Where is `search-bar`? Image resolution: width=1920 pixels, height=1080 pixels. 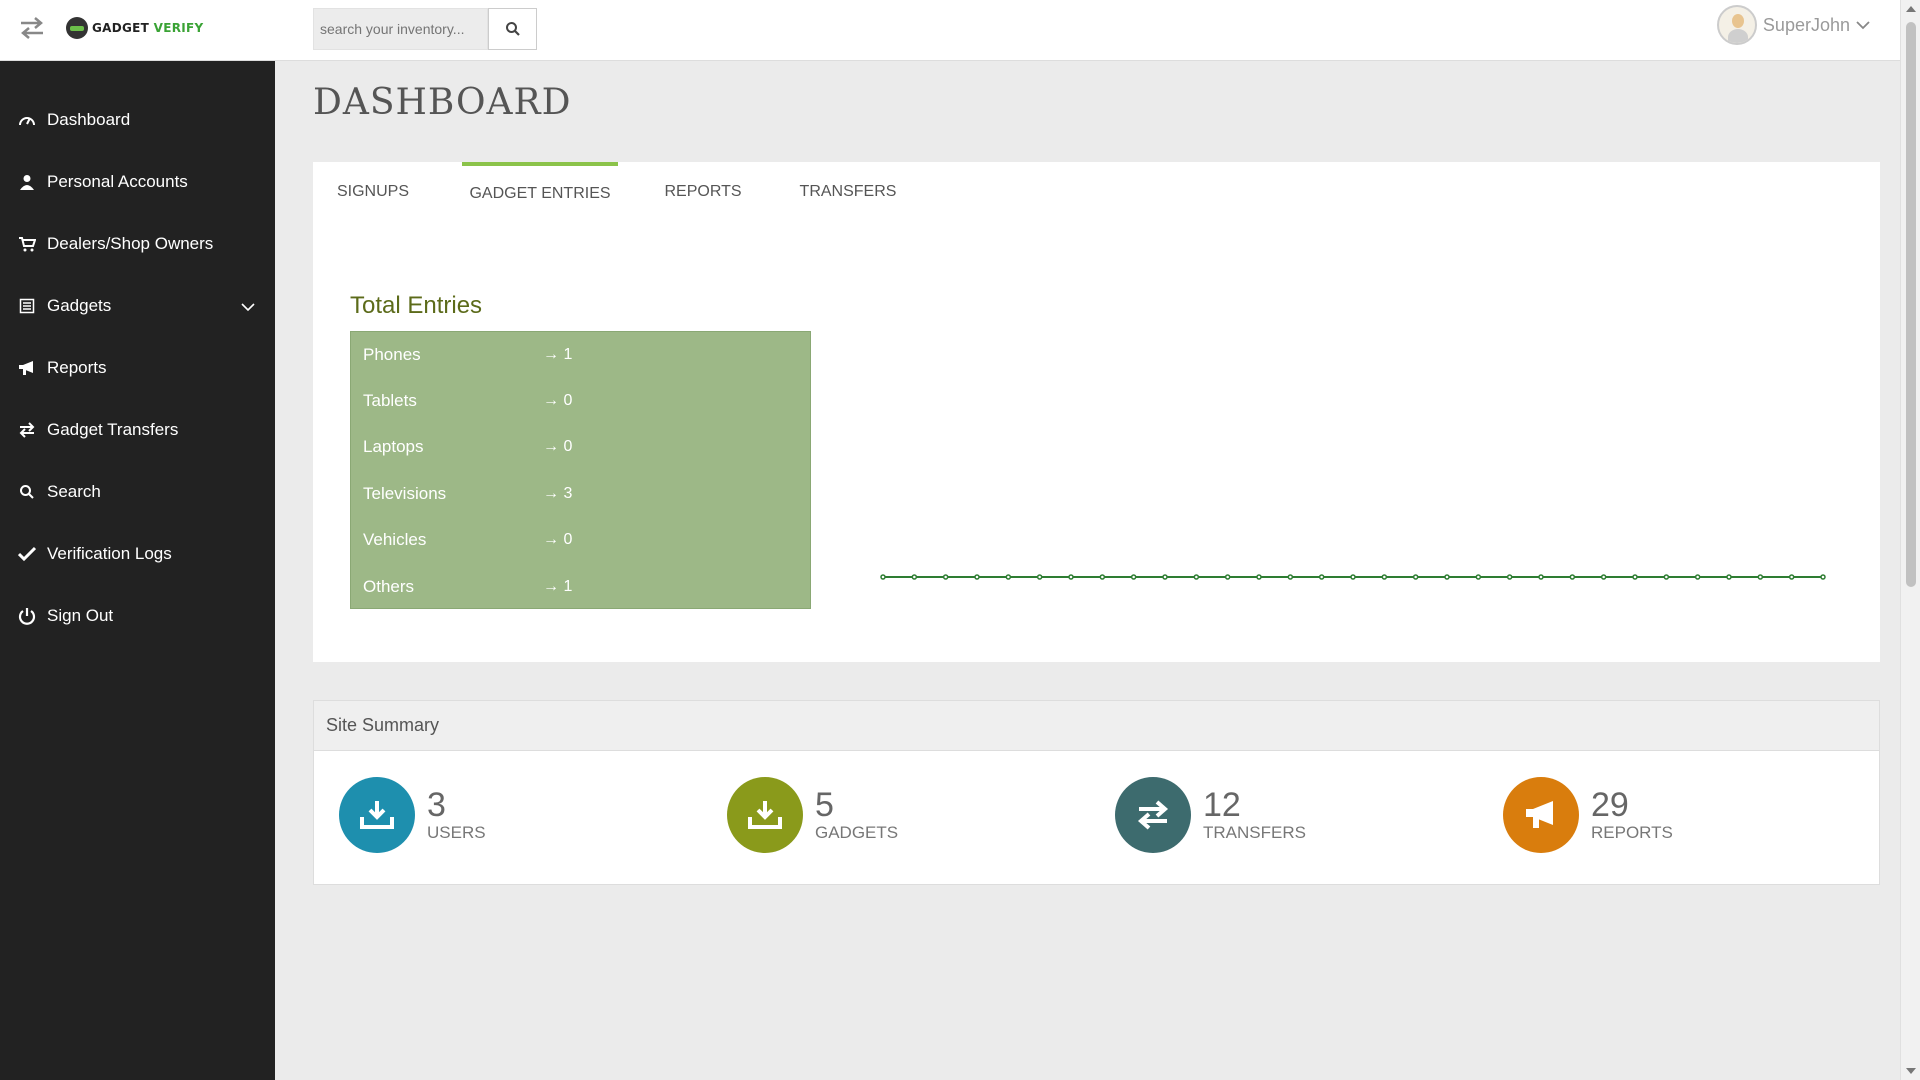 search-bar is located at coordinates (425, 29).